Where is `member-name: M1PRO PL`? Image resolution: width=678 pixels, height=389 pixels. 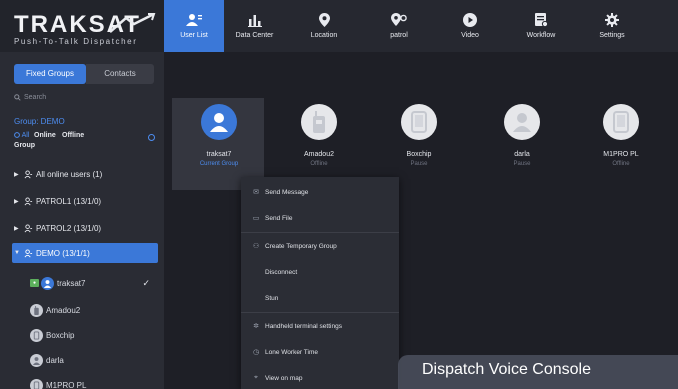
member-name: M1PRO PL is located at coordinates (66, 384).